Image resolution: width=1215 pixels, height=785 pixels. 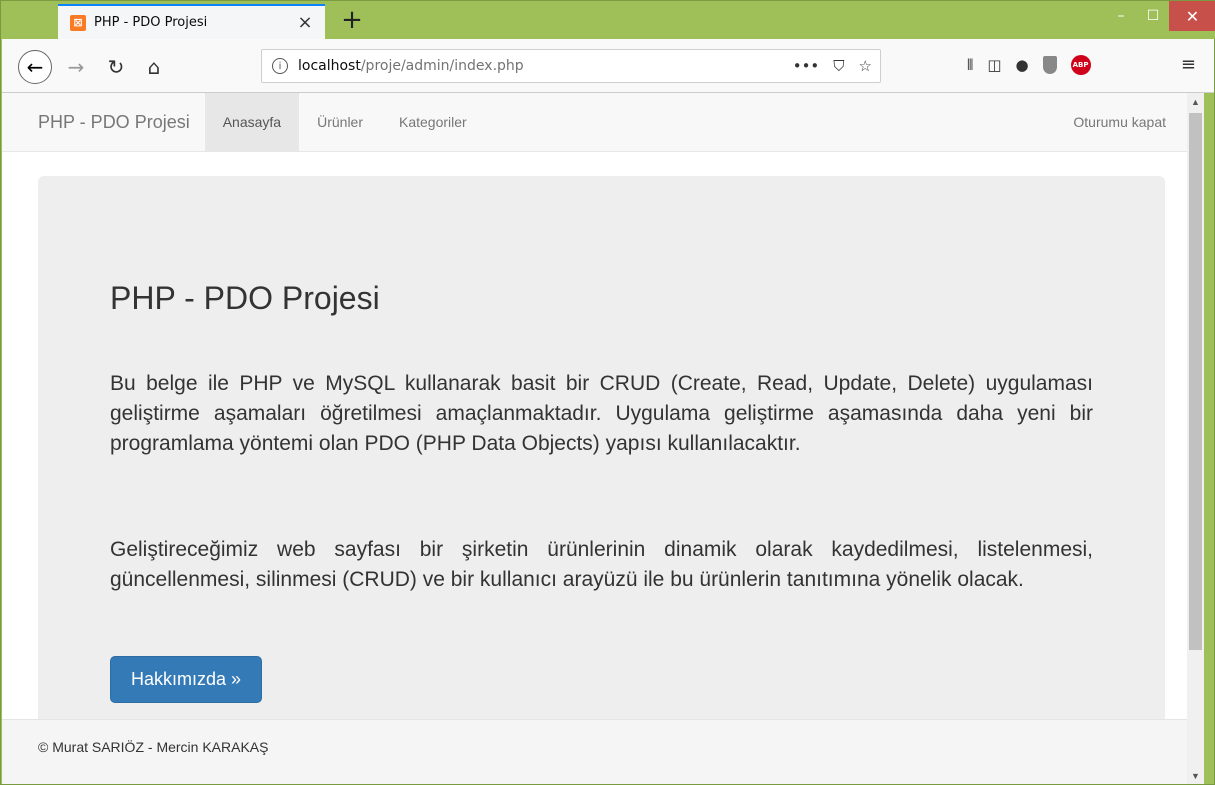 What do you see at coordinates (154, 67) in the screenshot?
I see `home-button: ⌂` at bounding box center [154, 67].